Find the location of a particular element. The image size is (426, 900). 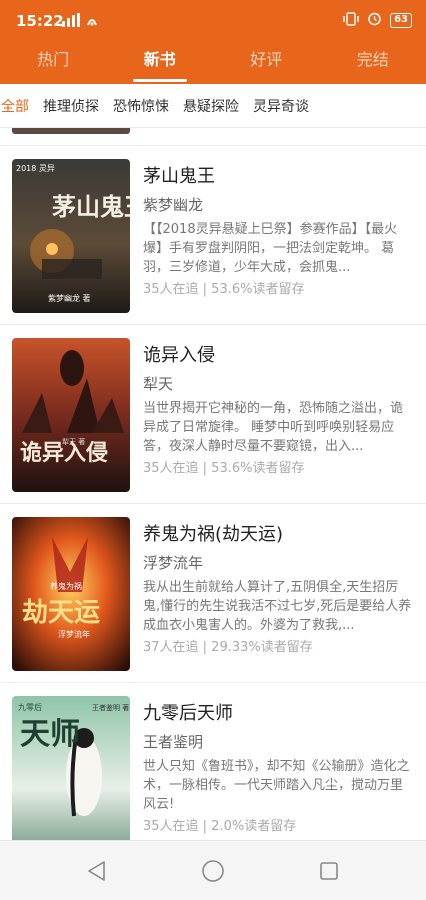

book-title: 九零后天师 is located at coordinates (277, 714).